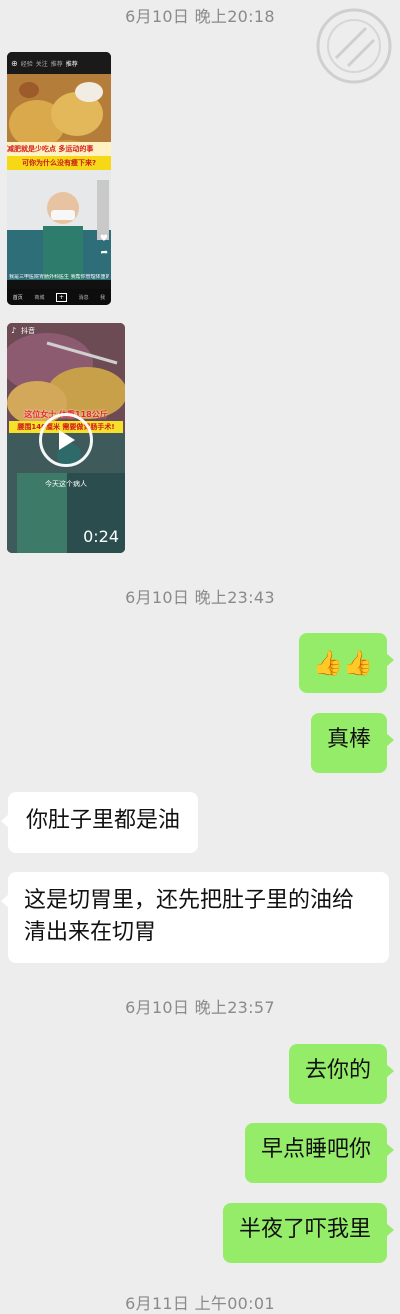 The height and width of the screenshot is (1314, 400). I want to click on video-top-bar: ⊕ 经验 关注 推荐 推荐, so click(59, 63).